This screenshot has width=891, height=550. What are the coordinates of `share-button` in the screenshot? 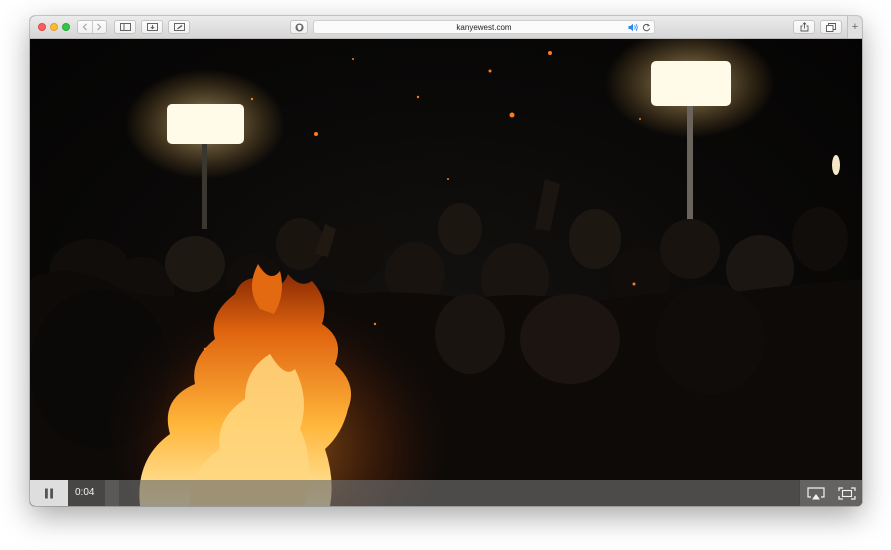 It's located at (804, 27).